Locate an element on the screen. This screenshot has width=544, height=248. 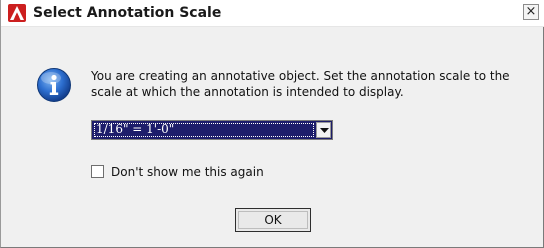
window-title: Select Annotation Scale is located at coordinates (127, 13).